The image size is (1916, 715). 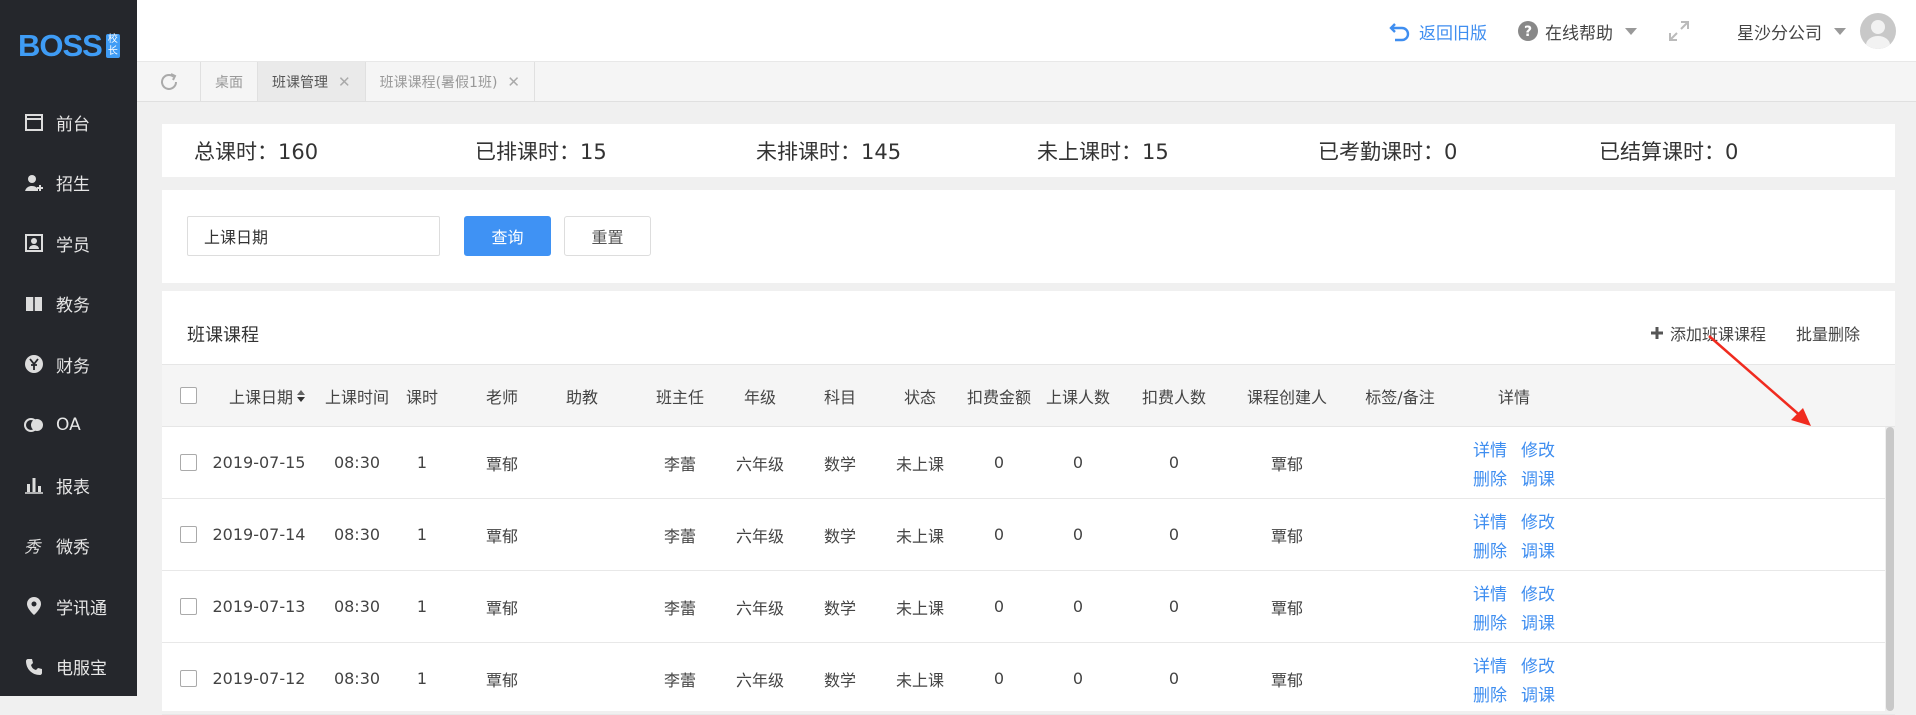 I want to click on tab-class-management: 班课管理 ✕, so click(x=312, y=81).